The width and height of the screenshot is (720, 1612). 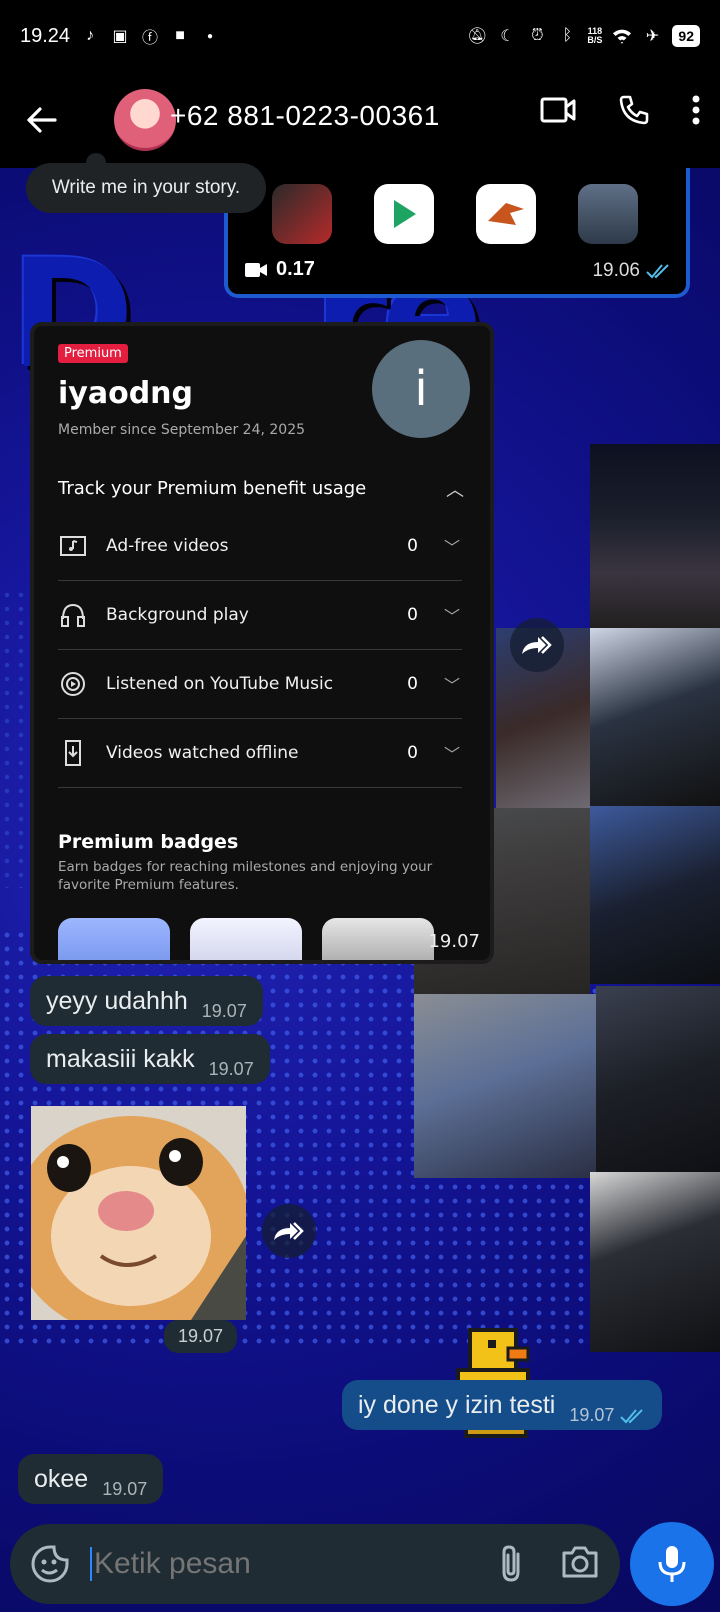 I want to click on yt-benefit-row: Listened on YouTube Music 0 ﹀, so click(x=260, y=684).